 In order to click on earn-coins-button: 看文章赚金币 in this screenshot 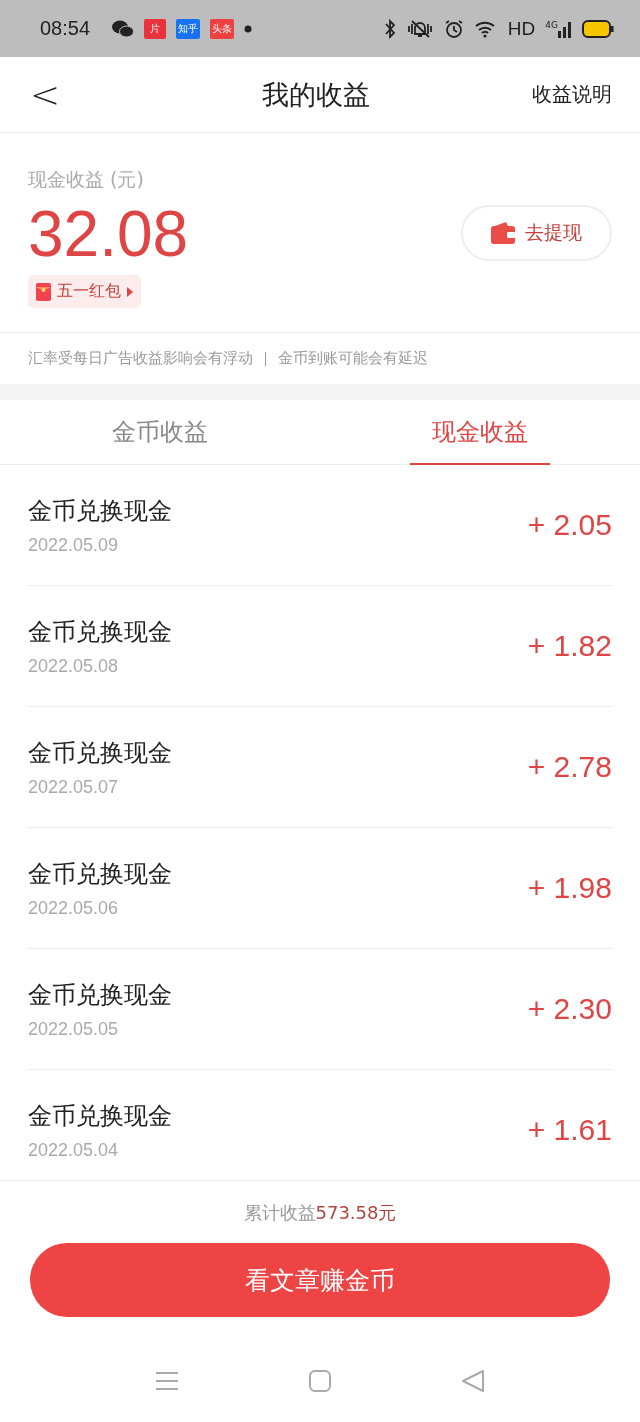, I will do `click(320, 1280)`.